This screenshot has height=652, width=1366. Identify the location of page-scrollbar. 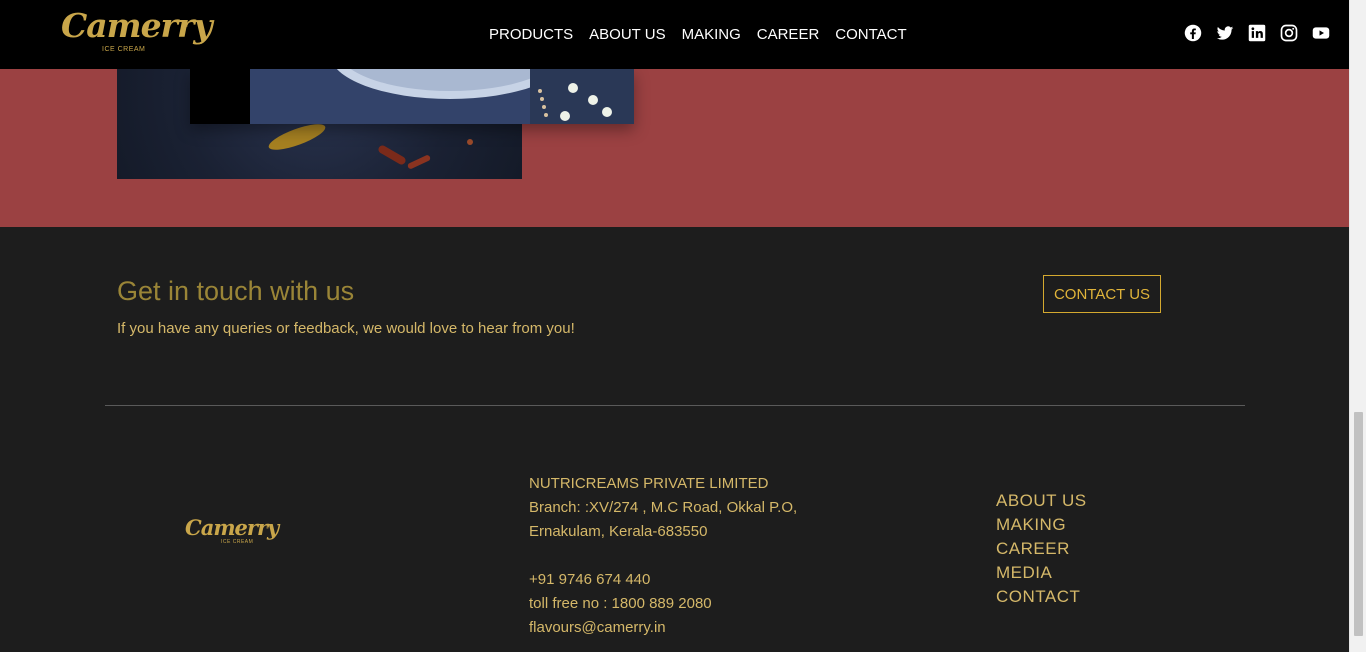
(1357, 326).